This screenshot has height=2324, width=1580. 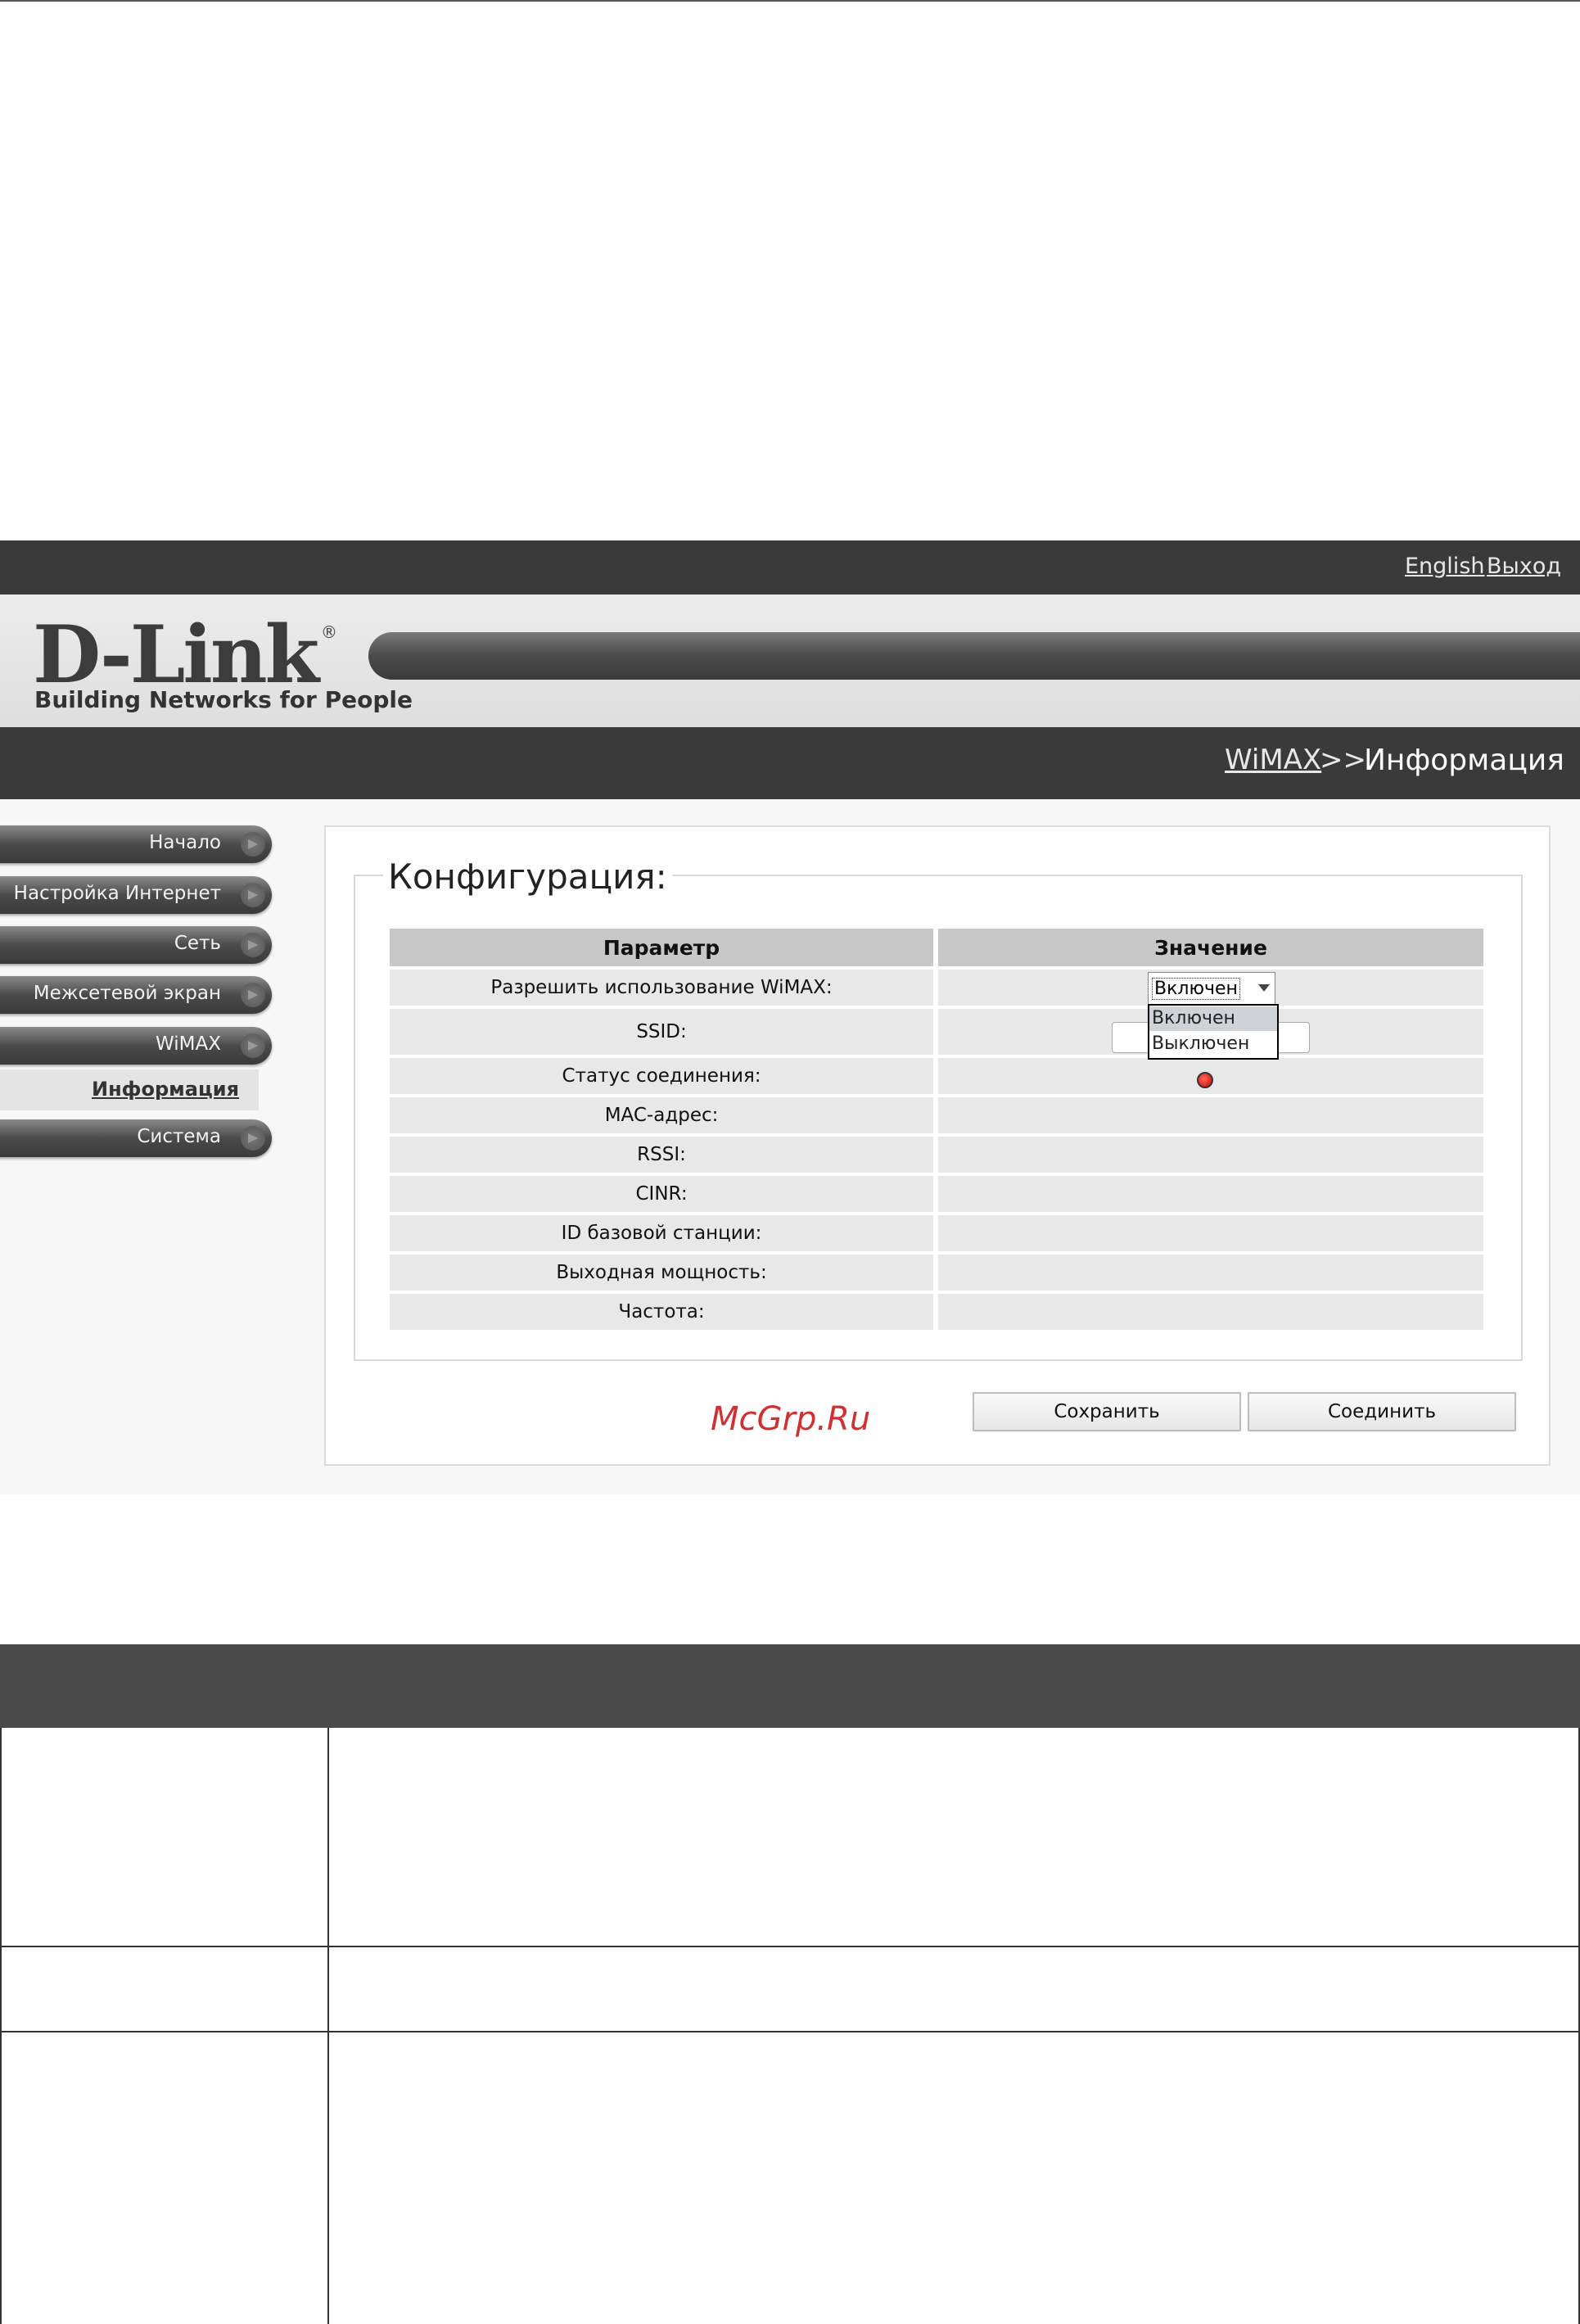 I want to click on row-label: Разрешить использование WiMAX:, so click(x=662, y=988).